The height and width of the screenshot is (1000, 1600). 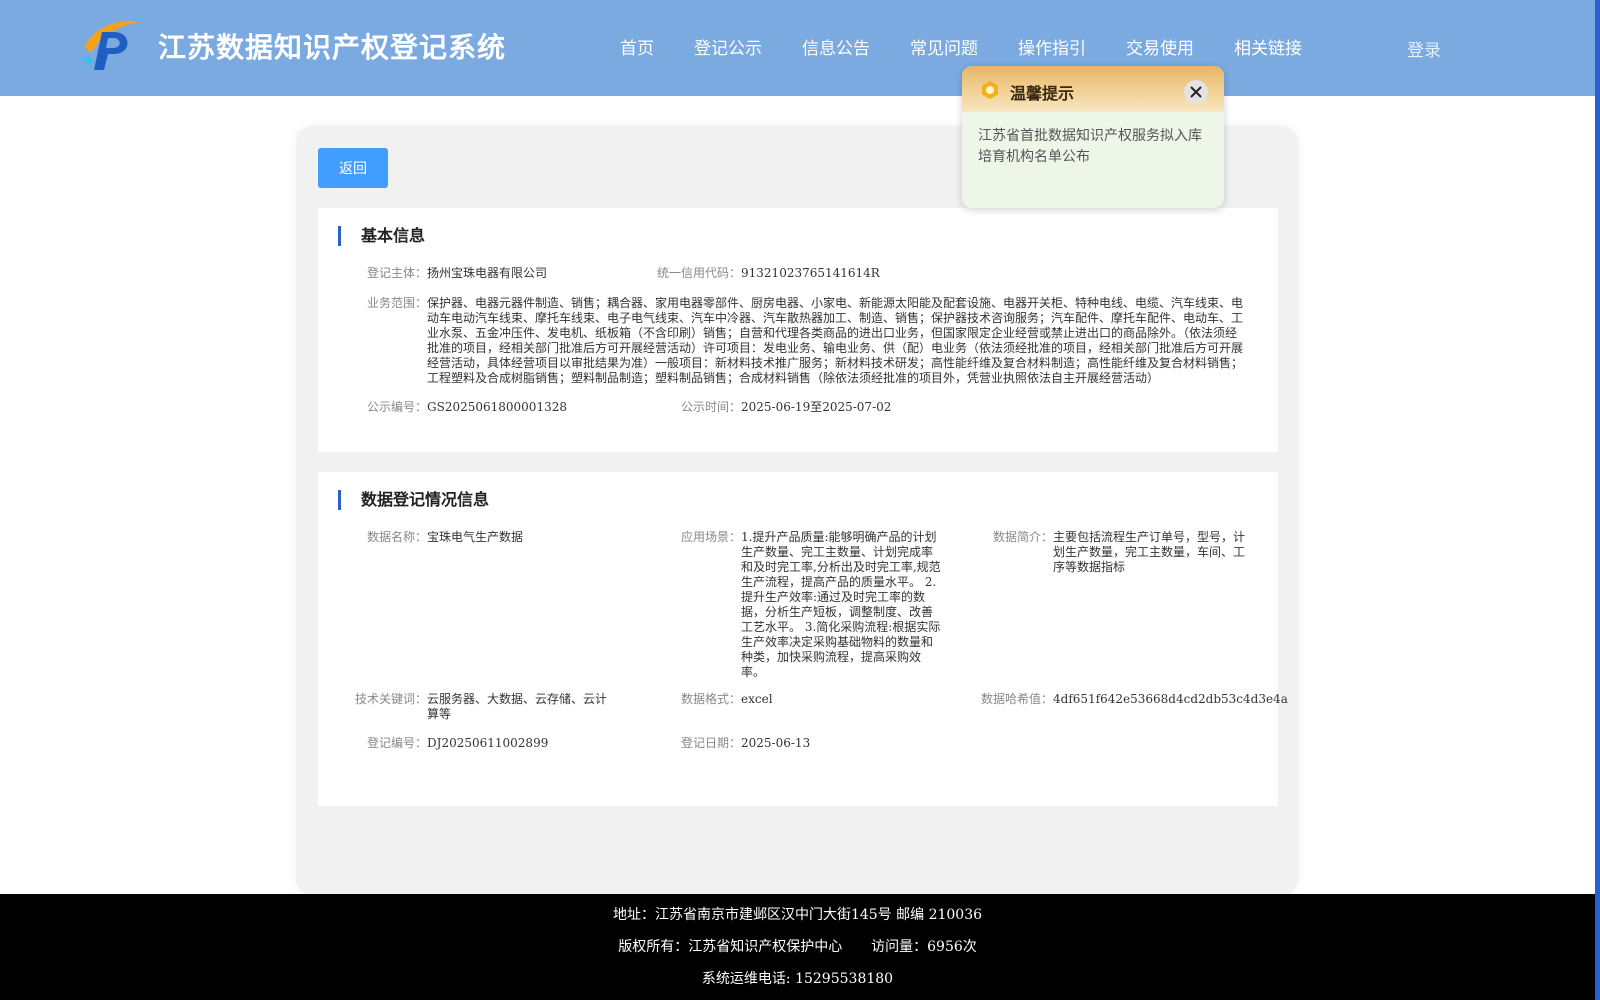 I want to click on footer-copyright-line: 版权所有：江苏省知识产权保护中心 访问量：6956次, so click(x=797, y=946).